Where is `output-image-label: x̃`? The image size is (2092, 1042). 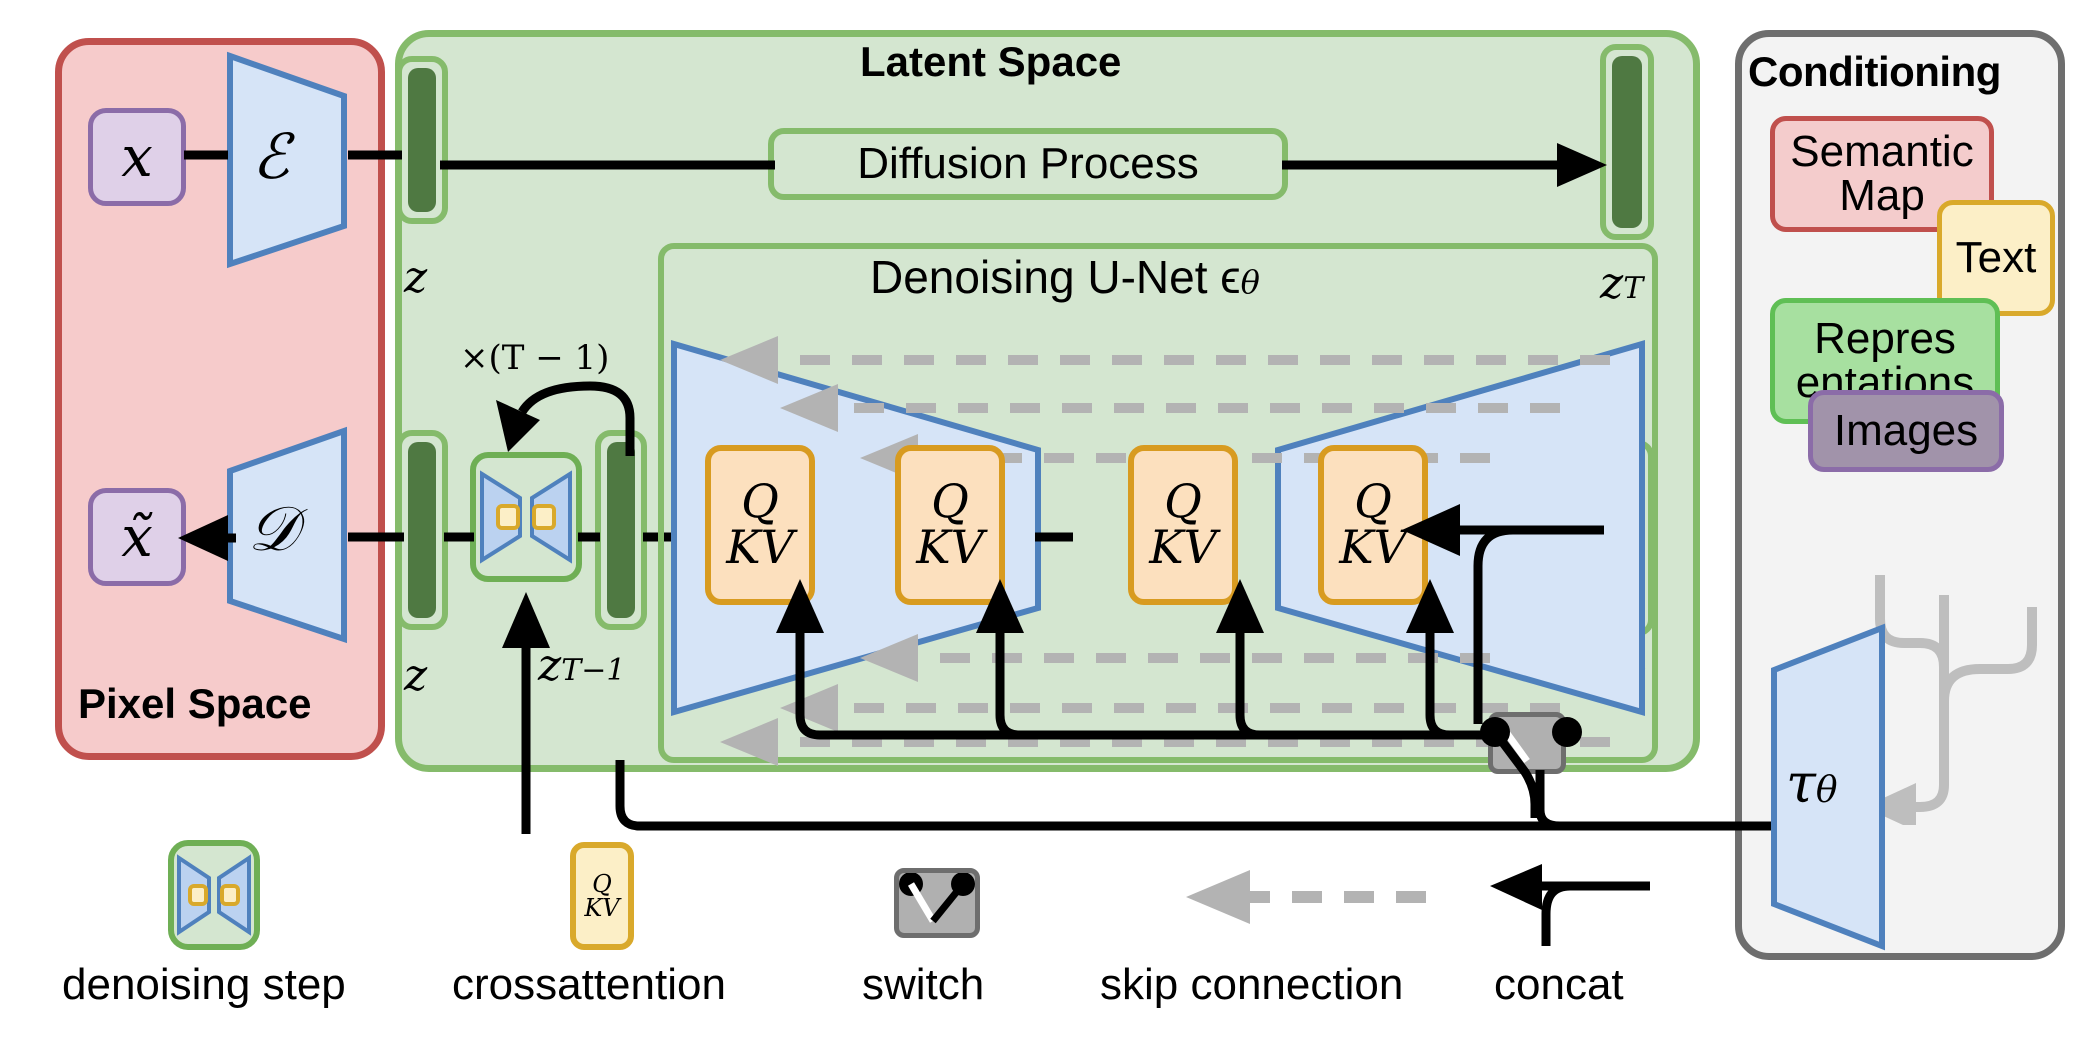 output-image-label: x̃ is located at coordinates (137, 537).